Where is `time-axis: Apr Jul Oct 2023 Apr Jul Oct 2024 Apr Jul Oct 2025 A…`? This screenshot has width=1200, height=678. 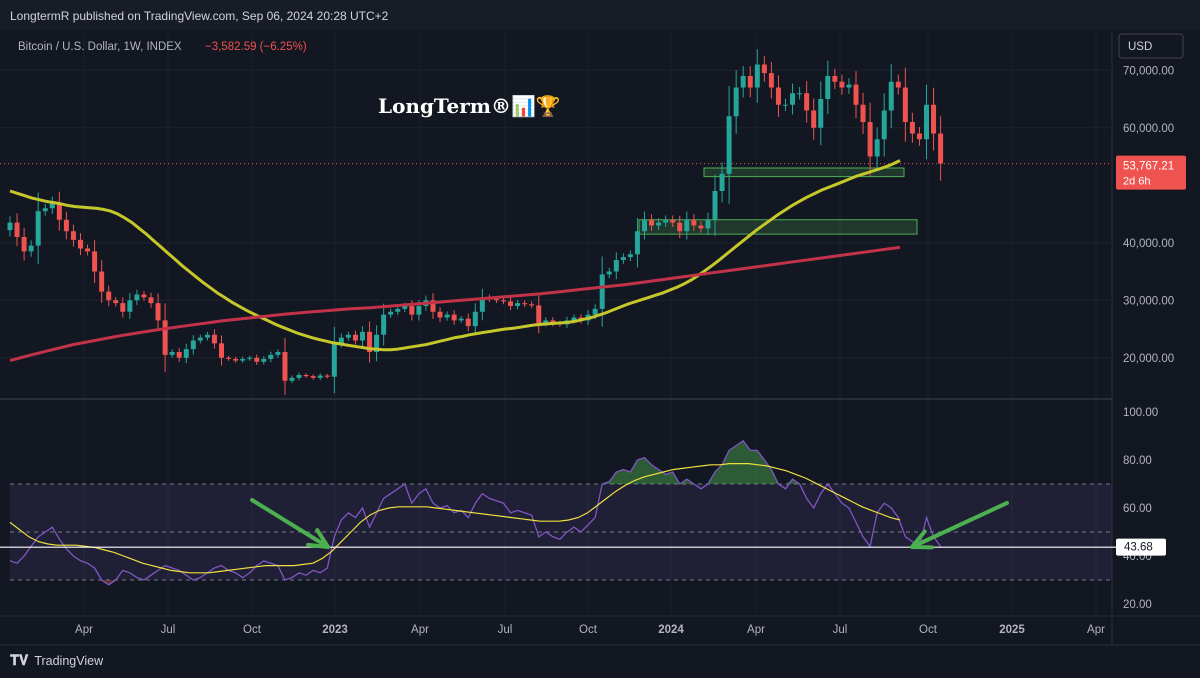 time-axis: Apr Jul Oct 2023 Apr Jul Oct 2024 Apr Jul Oct 2025 A… is located at coordinates (590, 630).